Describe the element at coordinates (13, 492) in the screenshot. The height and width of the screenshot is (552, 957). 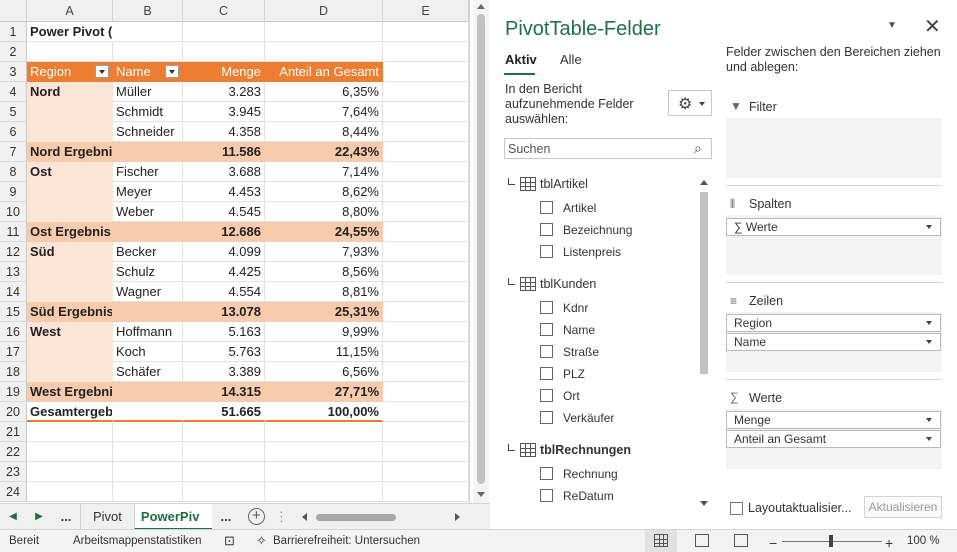
I see `row-header: 24` at that location.